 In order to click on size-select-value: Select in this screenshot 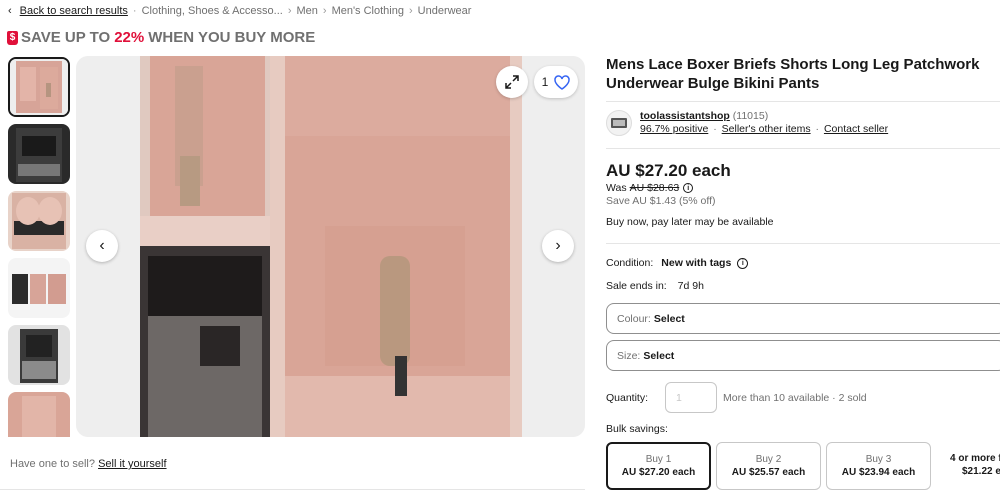, I will do `click(659, 355)`.